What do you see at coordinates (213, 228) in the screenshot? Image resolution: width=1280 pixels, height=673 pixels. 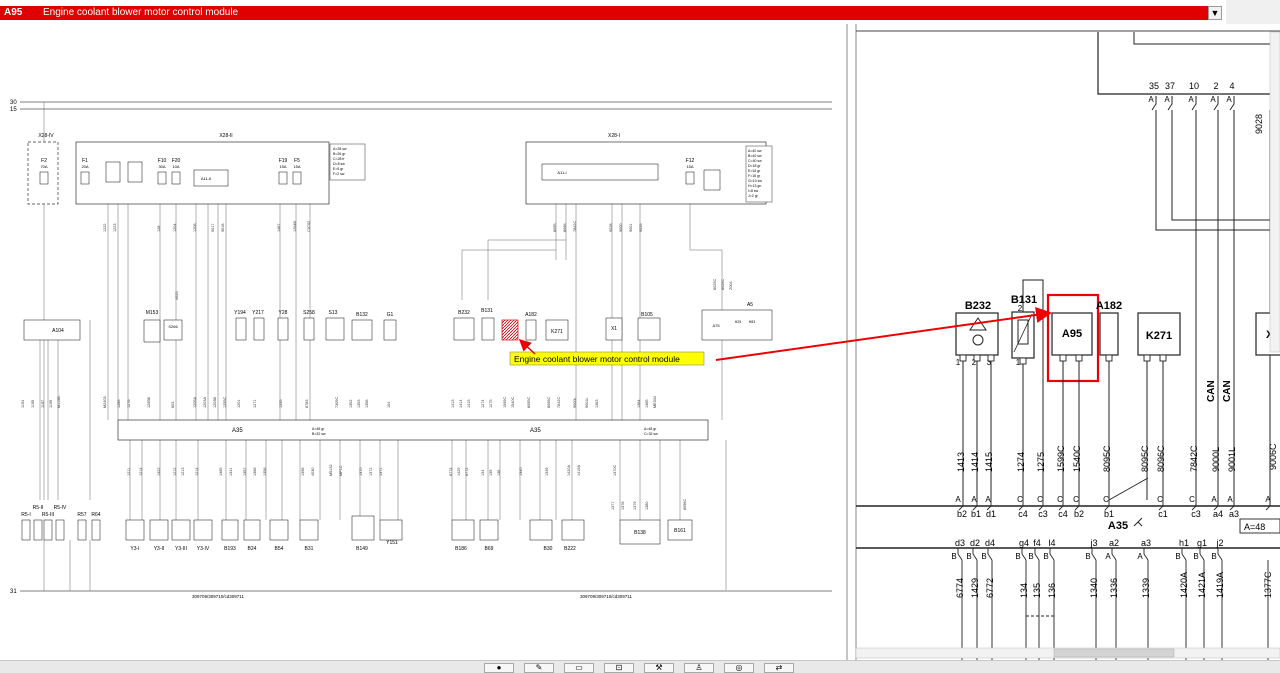 I see `svg-text: 9017` at bounding box center [213, 228].